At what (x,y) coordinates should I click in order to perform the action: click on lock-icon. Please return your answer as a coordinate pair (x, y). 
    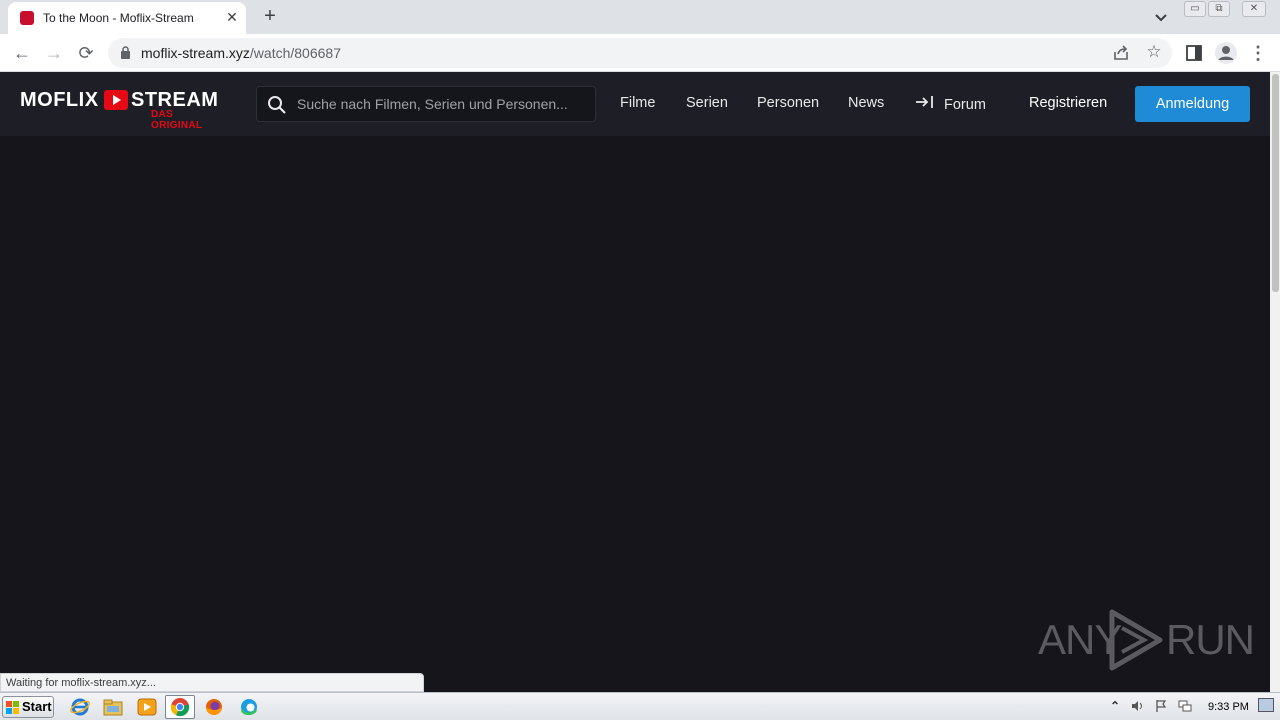
    Looking at the image, I should click on (125, 52).